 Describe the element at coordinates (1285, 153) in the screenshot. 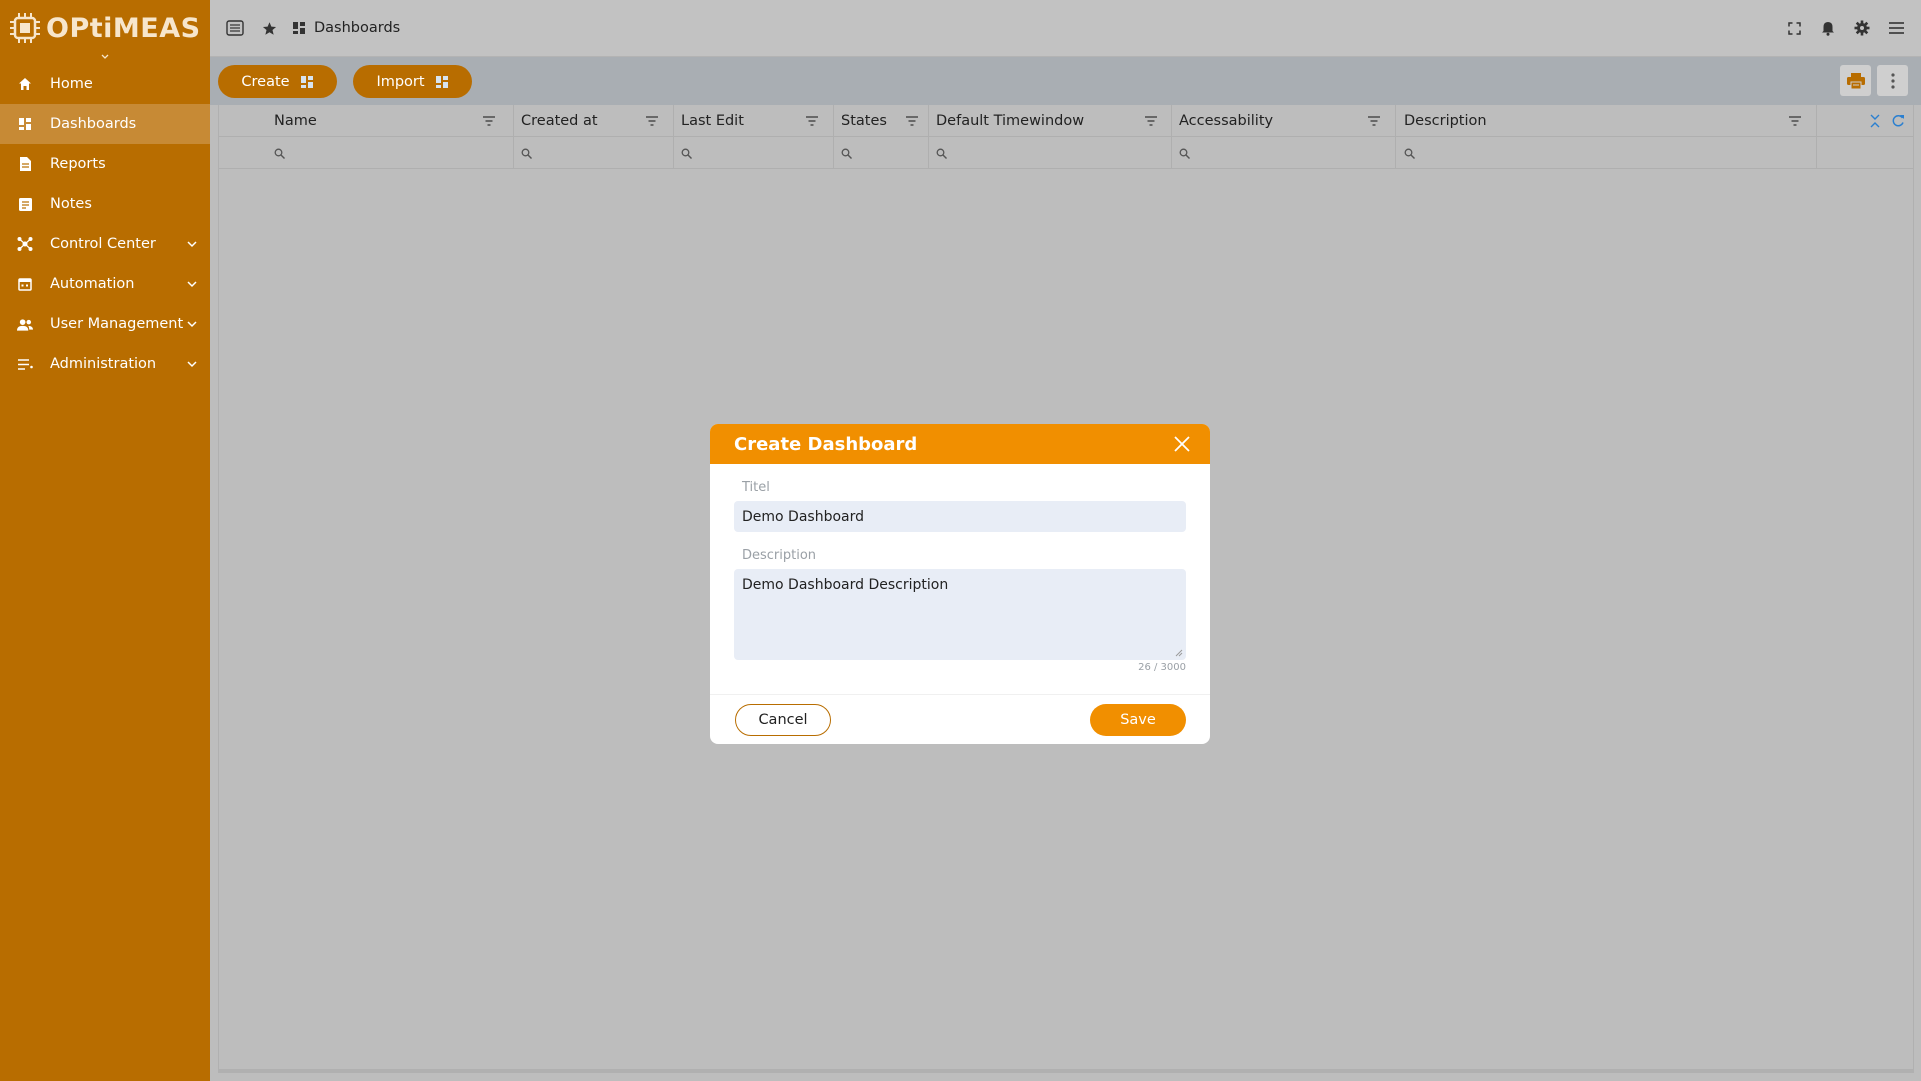

I see `filter-input-accessability` at that location.